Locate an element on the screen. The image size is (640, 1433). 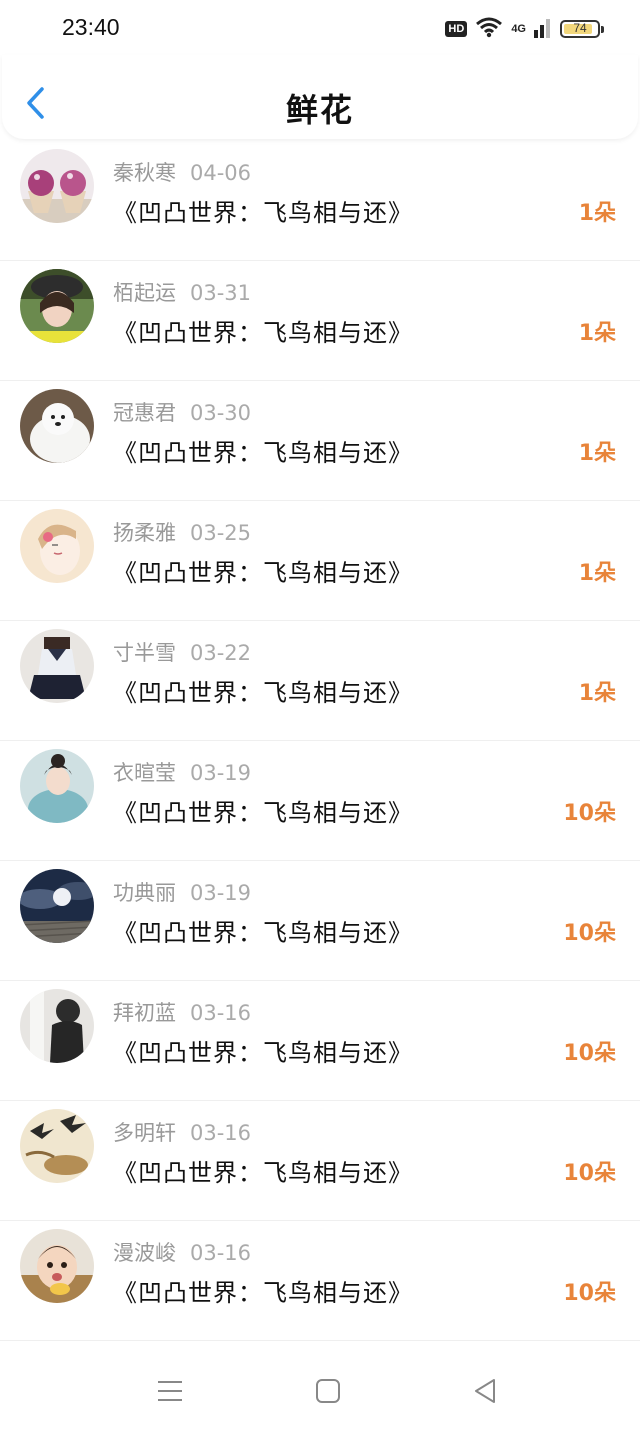
list-item: 秦秋寒 04-06 《凹凸世界：飞鸟相与还》 1朵 is located at coordinates (320, 201).